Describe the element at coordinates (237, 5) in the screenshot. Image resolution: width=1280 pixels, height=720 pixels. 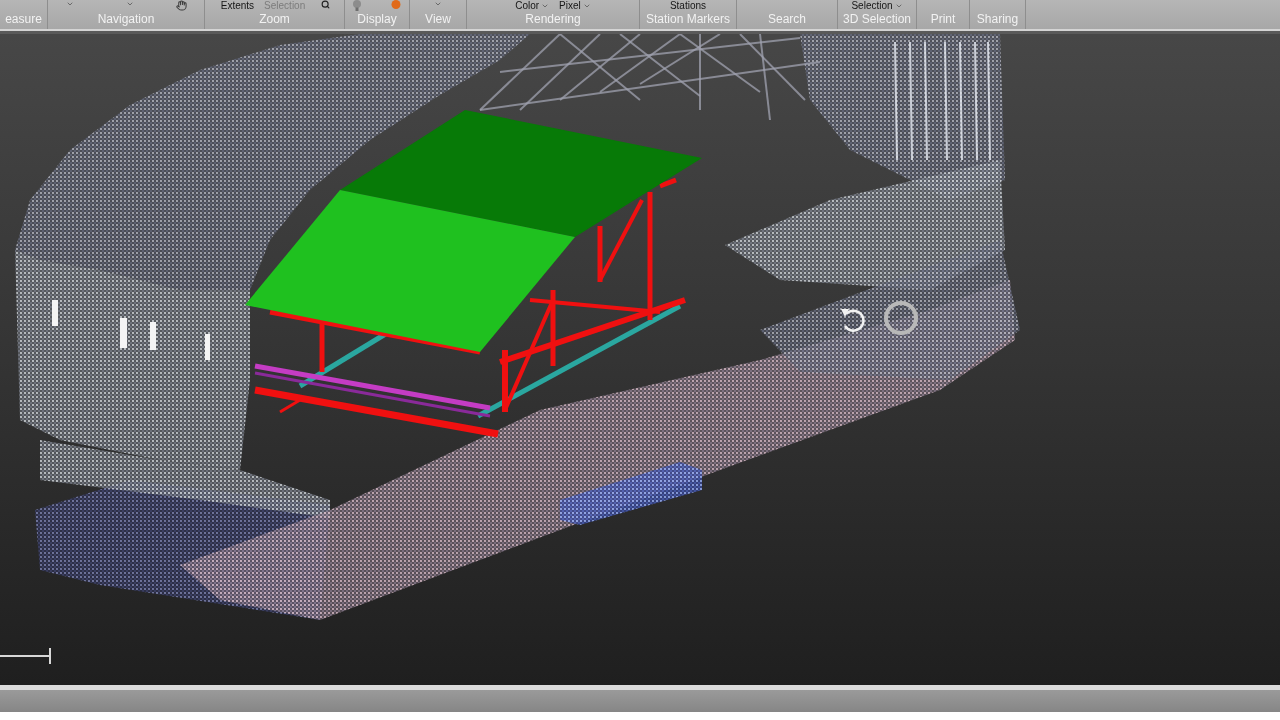
I see `ribbon-button: Extents` at that location.